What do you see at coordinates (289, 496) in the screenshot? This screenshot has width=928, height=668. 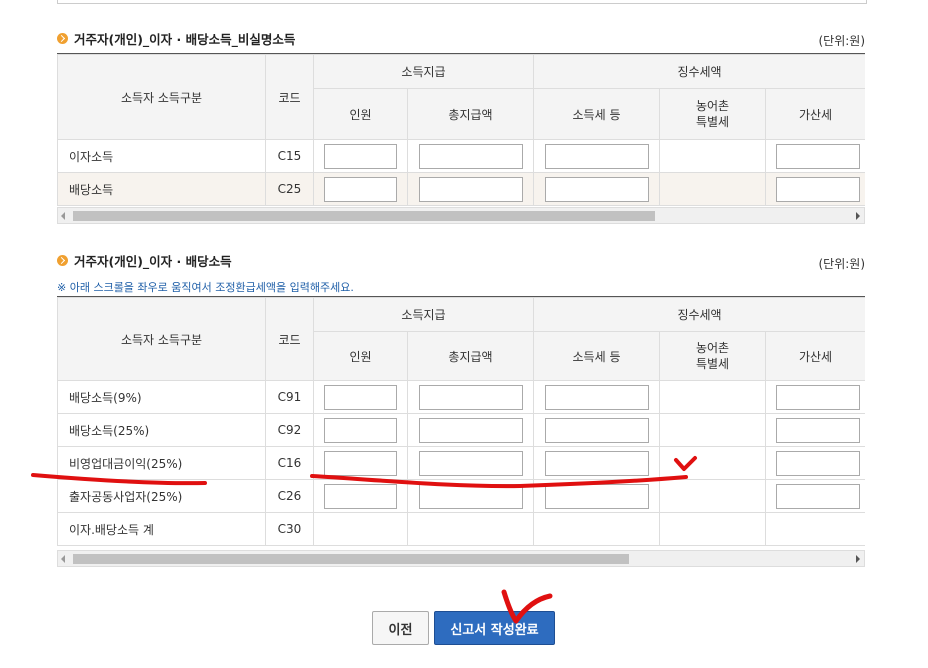 I see `row-code: C26` at bounding box center [289, 496].